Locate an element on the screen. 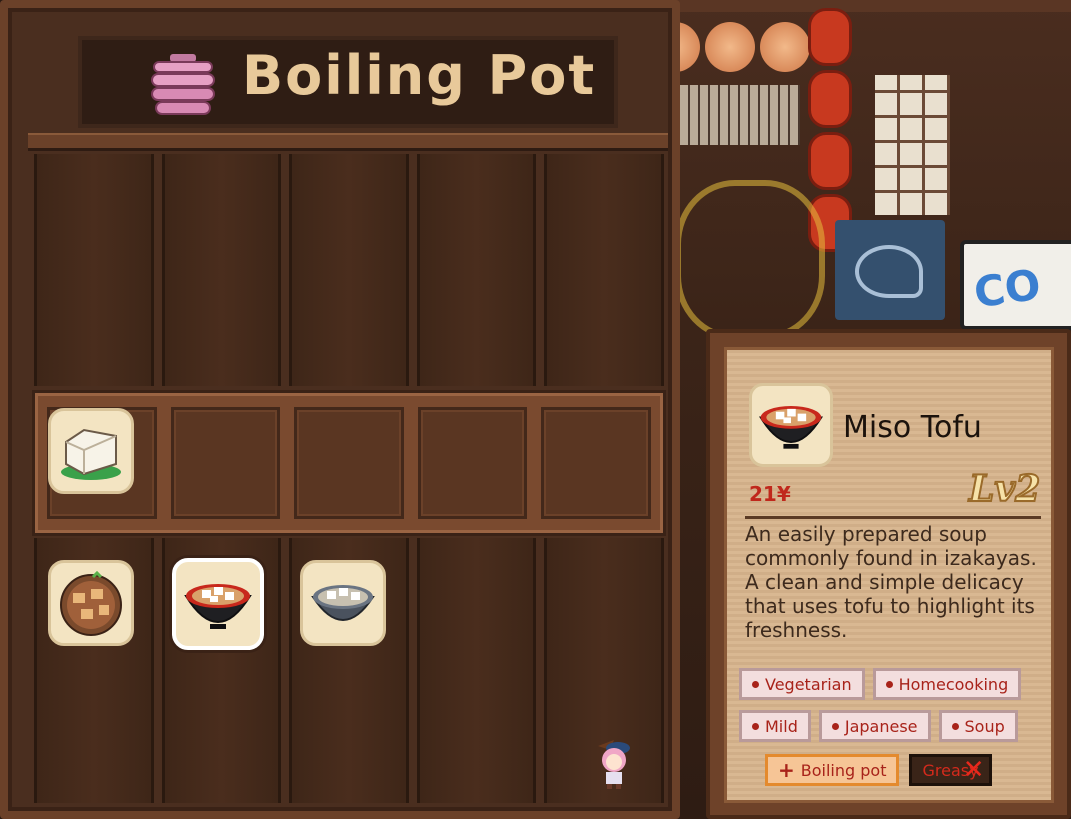 The height and width of the screenshot is (819, 1071). miso-tofu-dish is located at coordinates (218, 604).